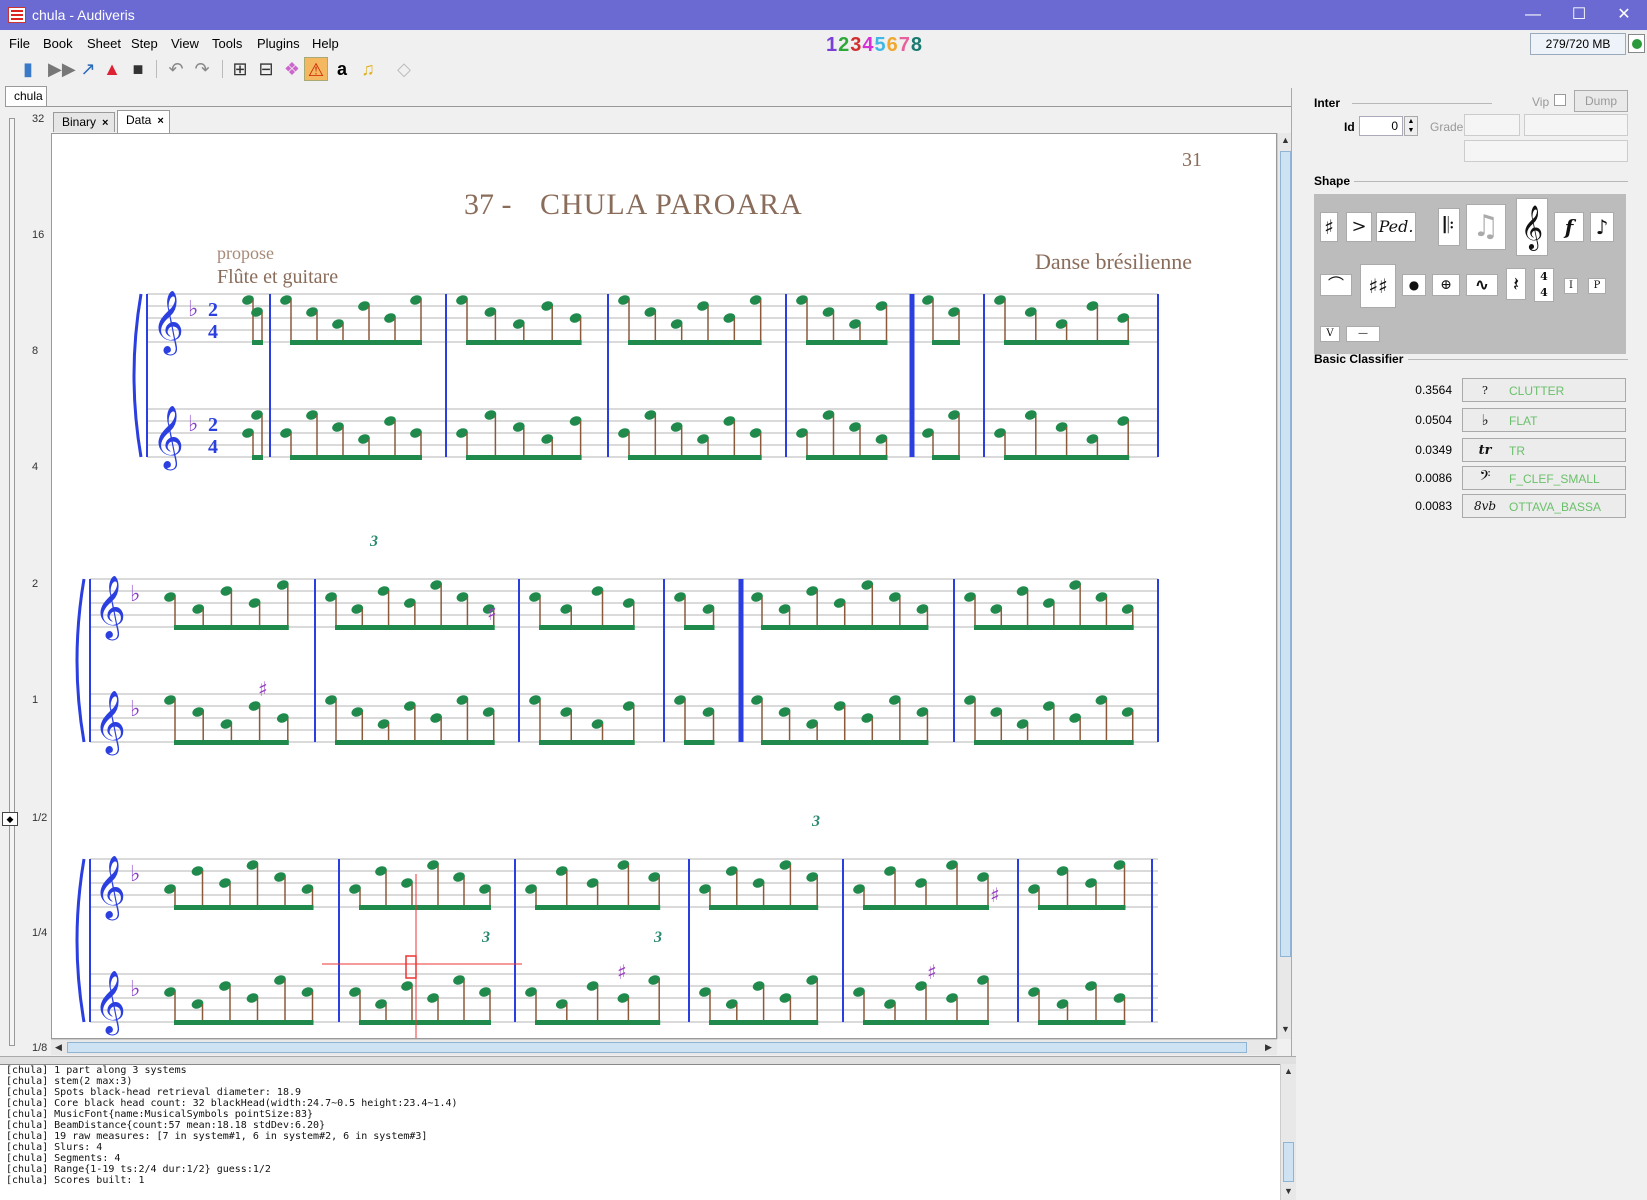 The height and width of the screenshot is (1200, 1647). Describe the element at coordinates (844, 45) in the screenshot. I see `step-2: 2` at that location.